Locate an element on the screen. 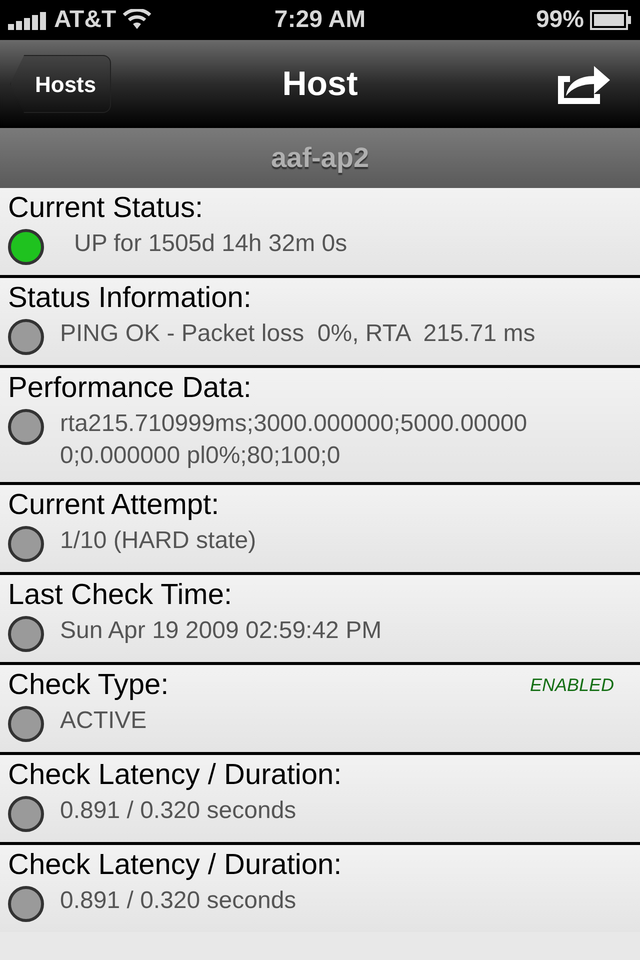 The height and width of the screenshot is (960, 640). signal-icon is located at coordinates (28, 20).